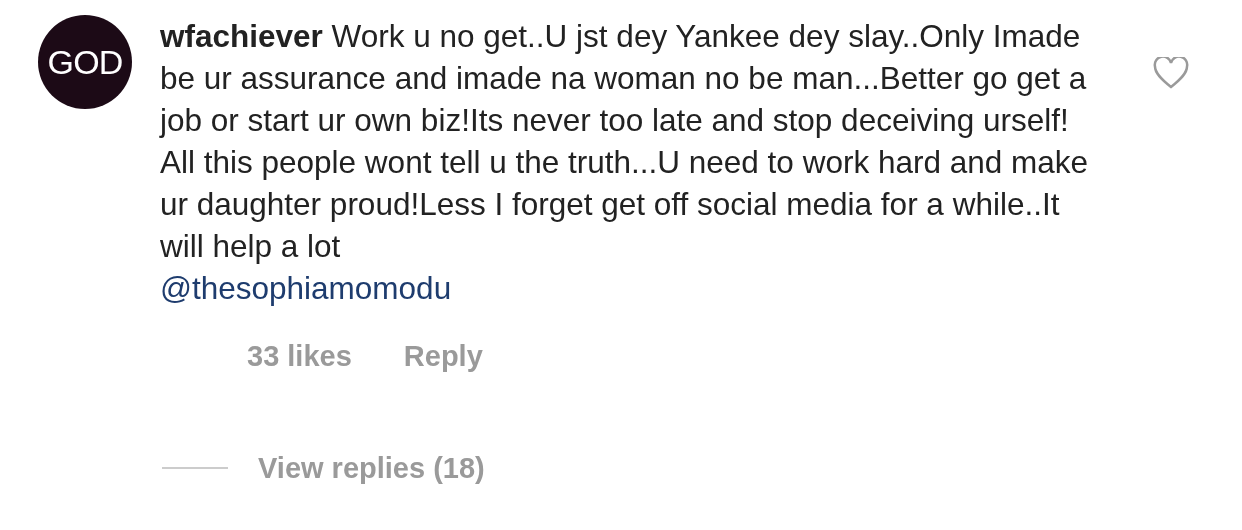 This screenshot has width=1242, height=530. Describe the element at coordinates (1171, 73) in the screenshot. I see `heart-icon` at that location.